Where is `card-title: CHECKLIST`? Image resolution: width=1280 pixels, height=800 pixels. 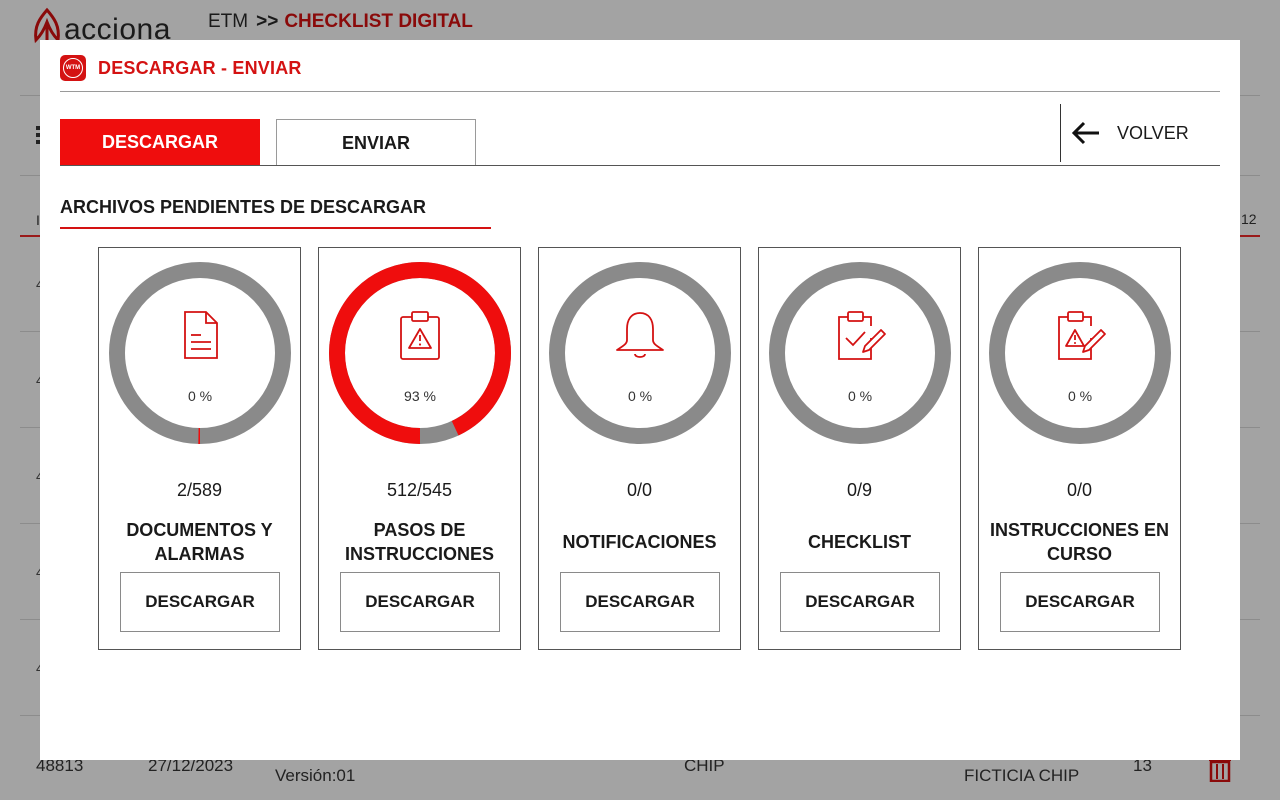
card-title: CHECKLIST is located at coordinates (859, 542).